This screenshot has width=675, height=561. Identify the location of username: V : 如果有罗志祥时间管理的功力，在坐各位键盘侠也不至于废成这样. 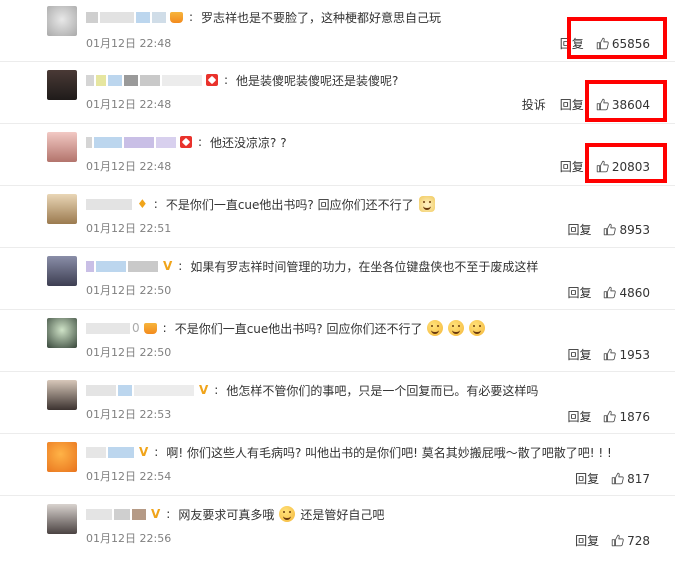
(312, 266).